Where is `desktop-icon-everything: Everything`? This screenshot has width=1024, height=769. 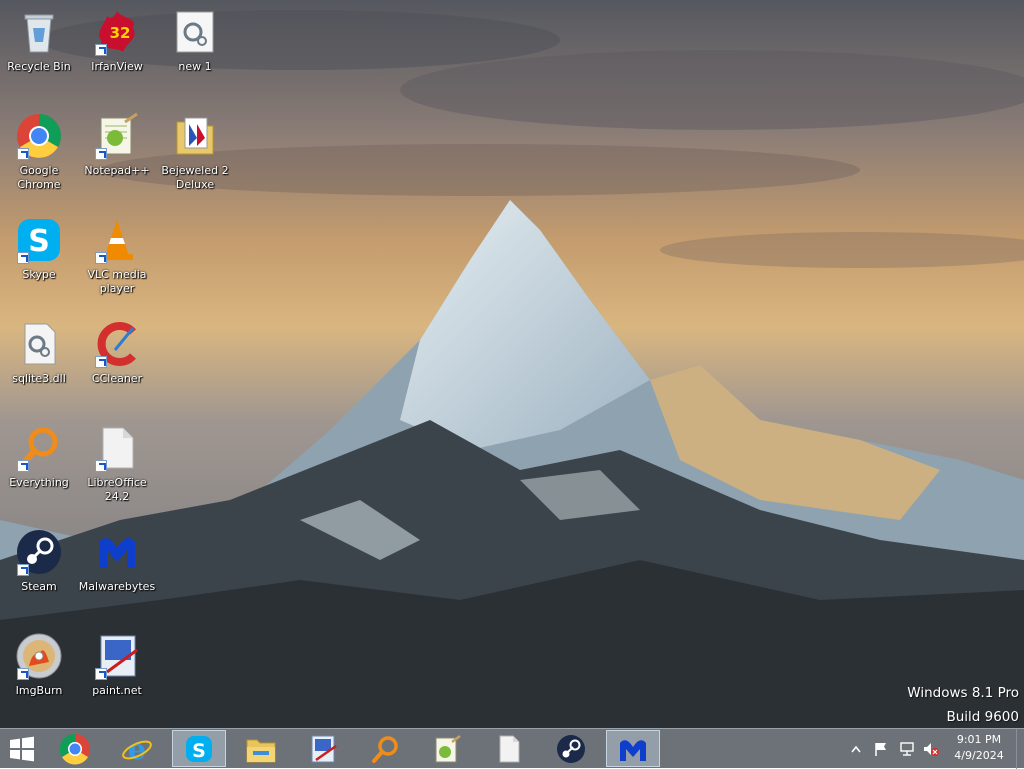
desktop-icon-everything: Everything is located at coordinates (39, 457).